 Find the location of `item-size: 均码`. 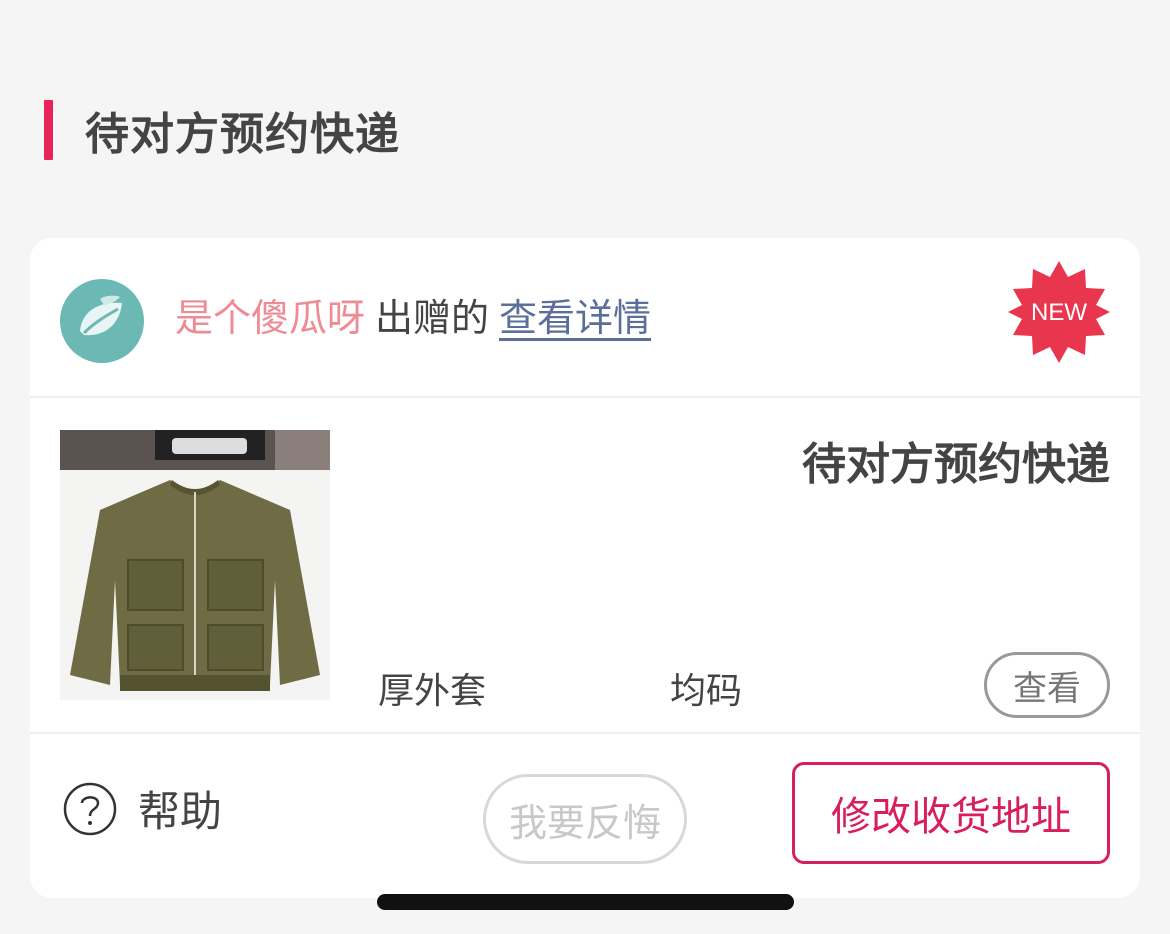

item-size: 均码 is located at coordinates (706, 691).